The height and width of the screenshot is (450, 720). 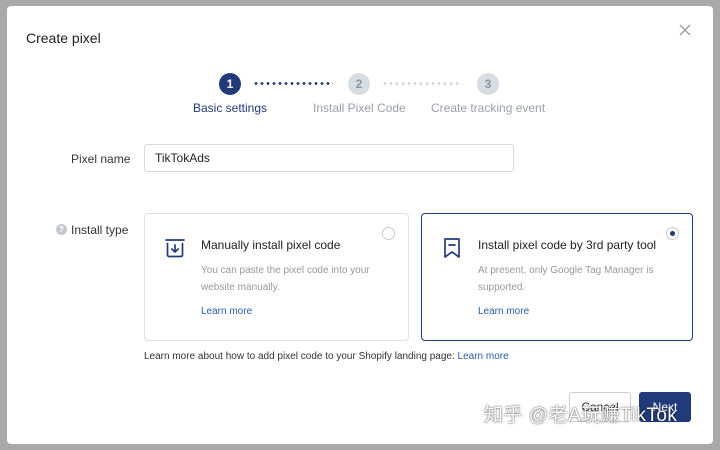 I want to click on bookmark-icon, so click(x=452, y=248).